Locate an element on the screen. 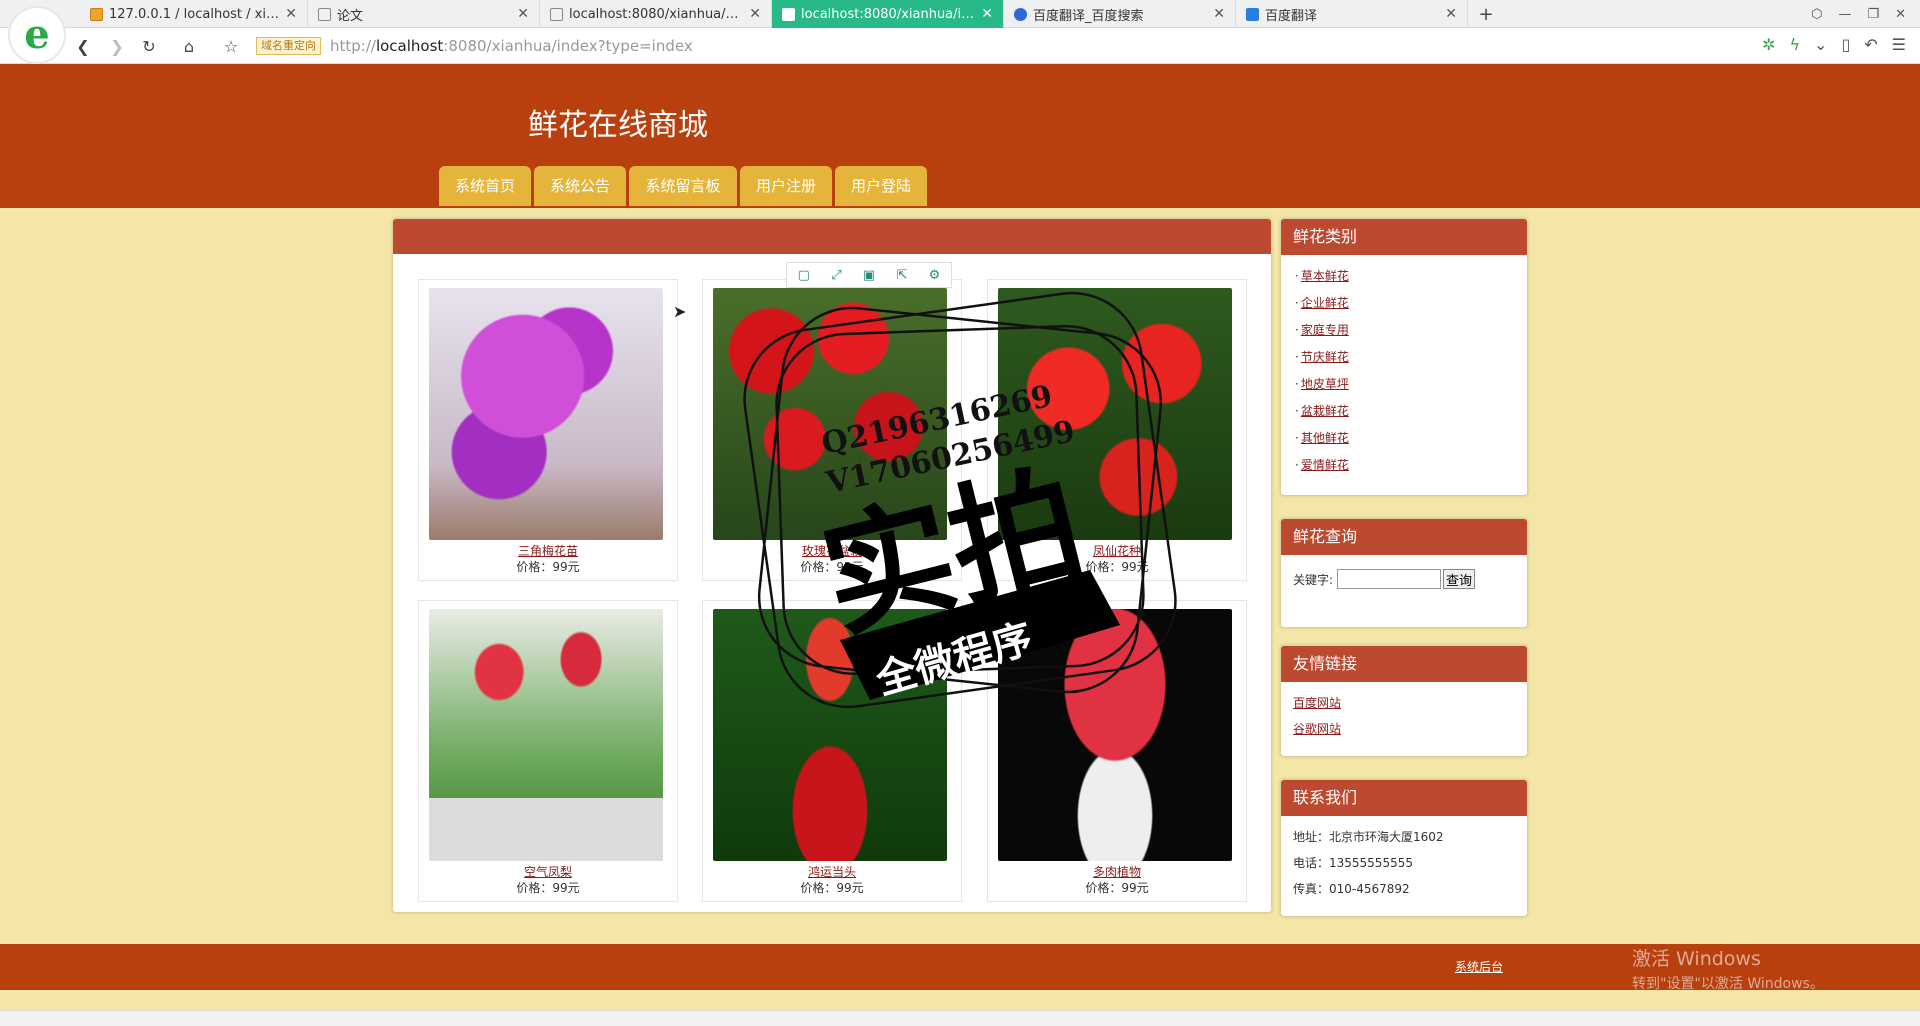 The image size is (1920, 1026). share-icon: ⇱ is located at coordinates (901, 275).